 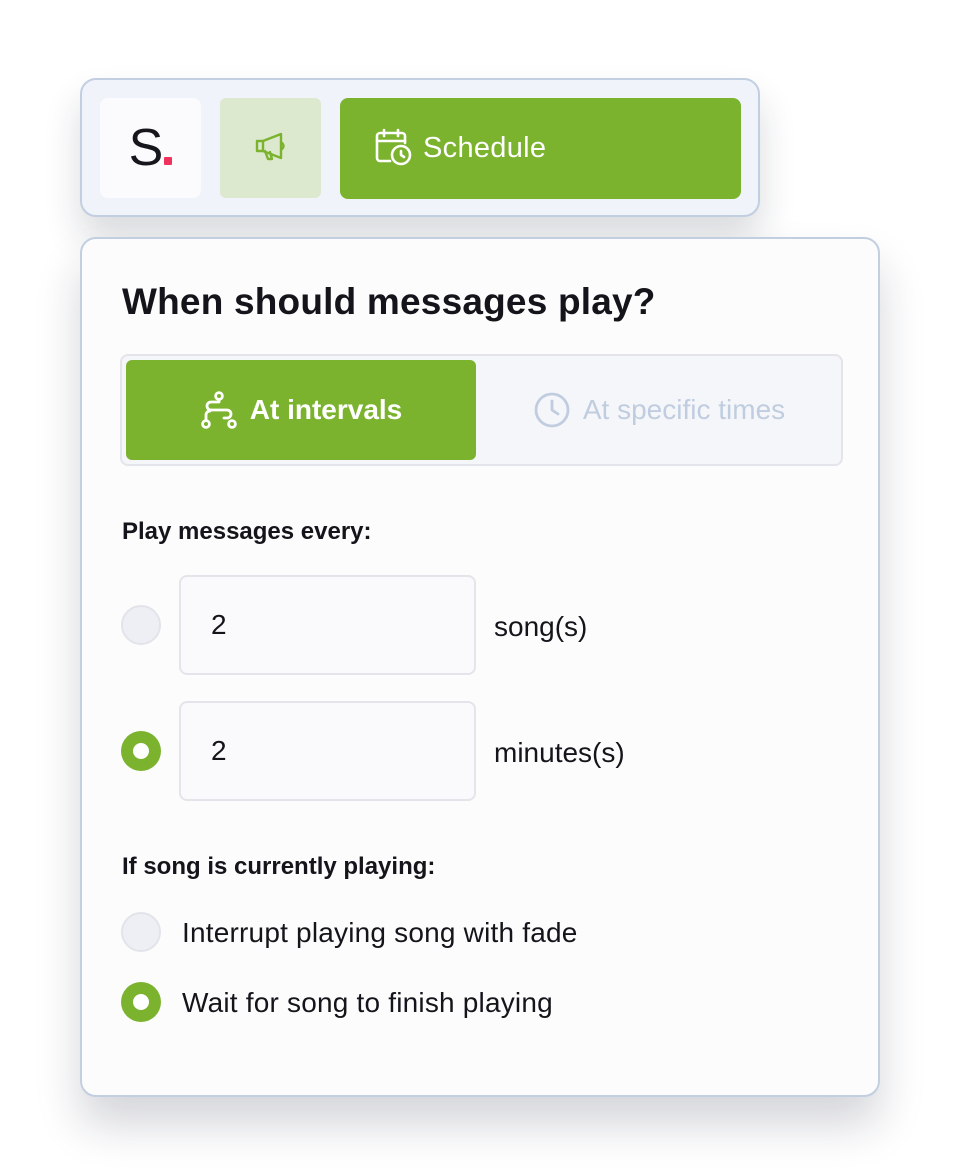 I want to click on top-toolbar: S Schedule, so click(x=420, y=147).